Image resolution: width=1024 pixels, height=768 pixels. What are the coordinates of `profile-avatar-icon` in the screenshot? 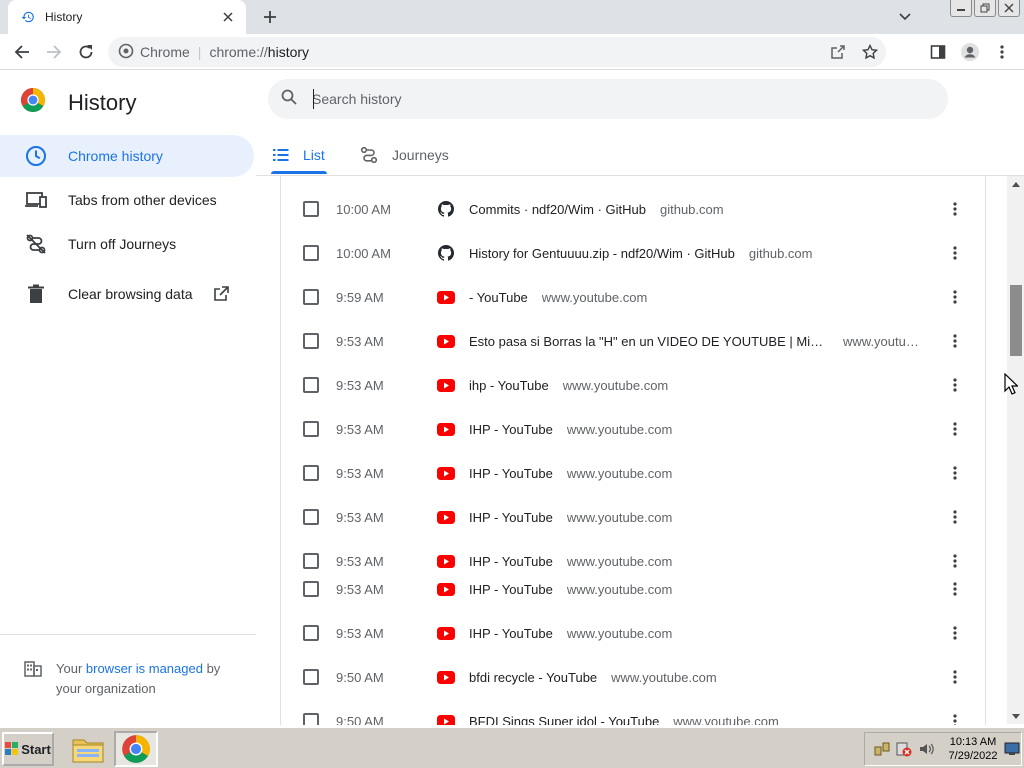 It's located at (970, 52).